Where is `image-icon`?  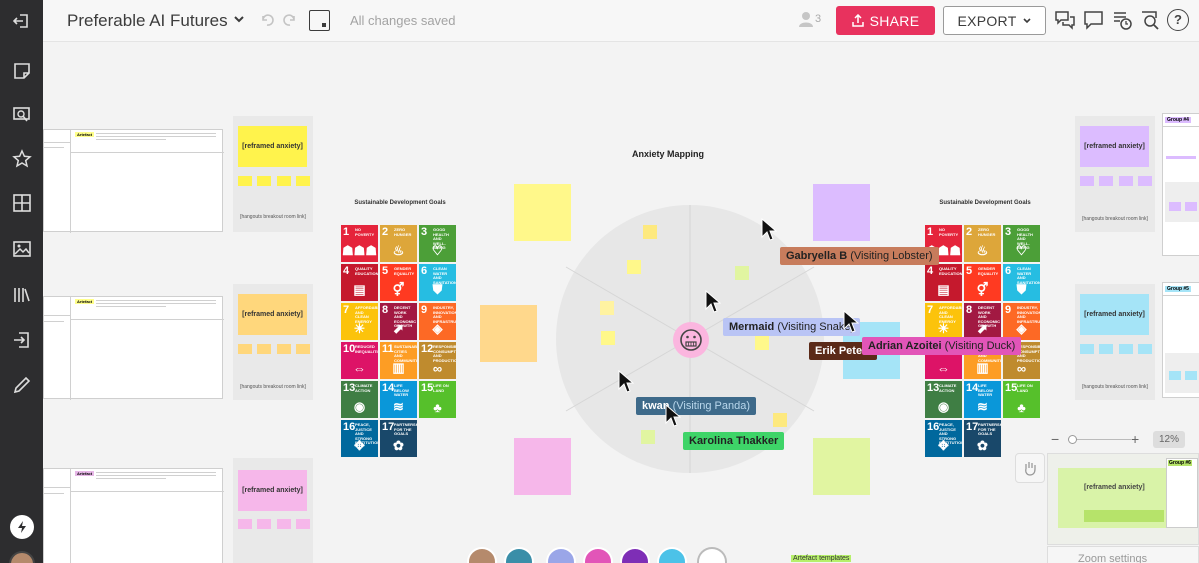
image-icon is located at coordinates (21, 248).